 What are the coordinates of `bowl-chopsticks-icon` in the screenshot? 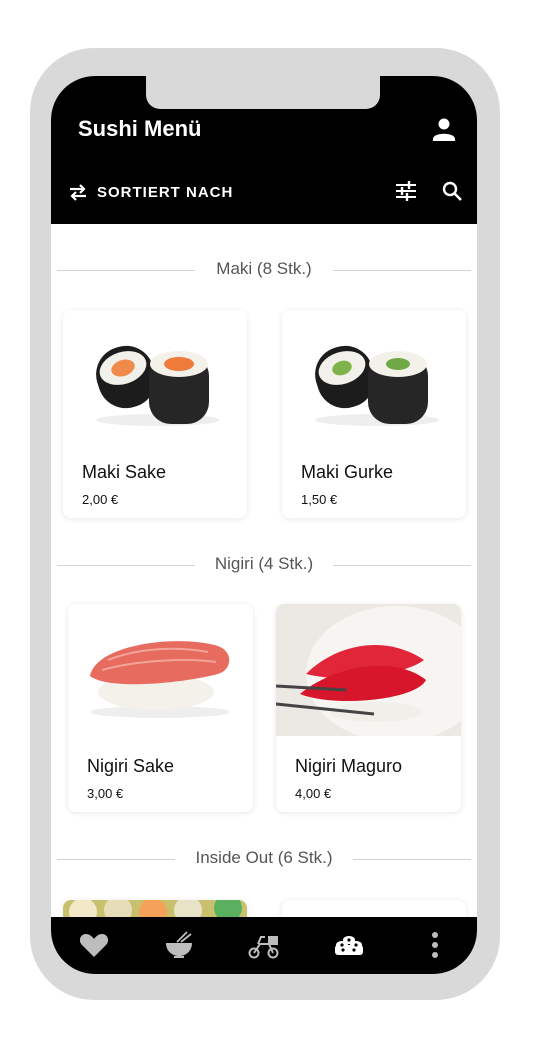 It's located at (179, 944).